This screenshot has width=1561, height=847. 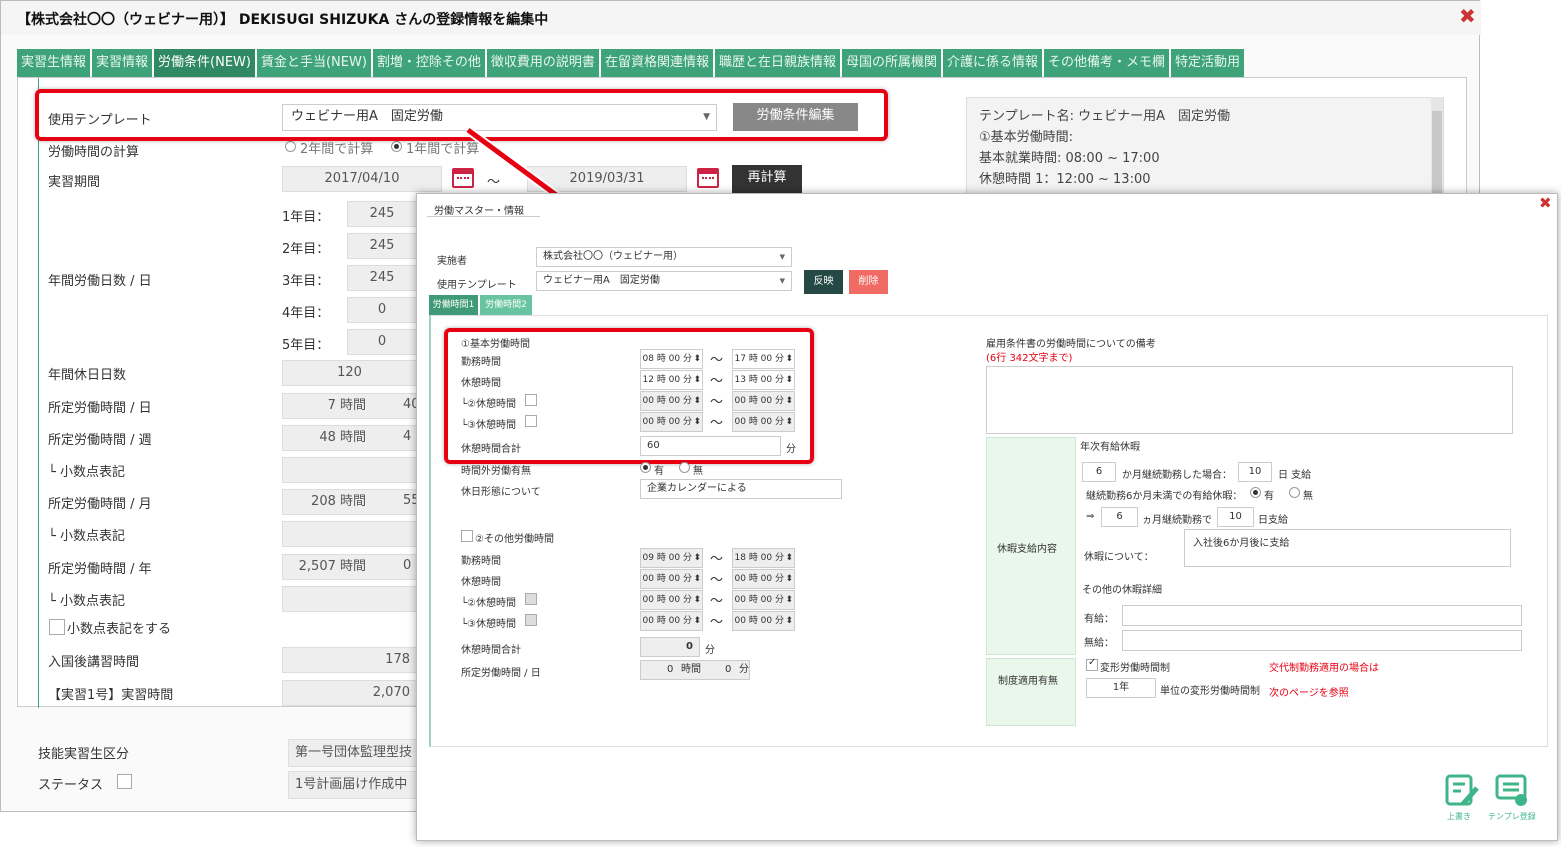 What do you see at coordinates (94, 662) in the screenshot?
I see `post-entry-label: 入国後講習時間` at bounding box center [94, 662].